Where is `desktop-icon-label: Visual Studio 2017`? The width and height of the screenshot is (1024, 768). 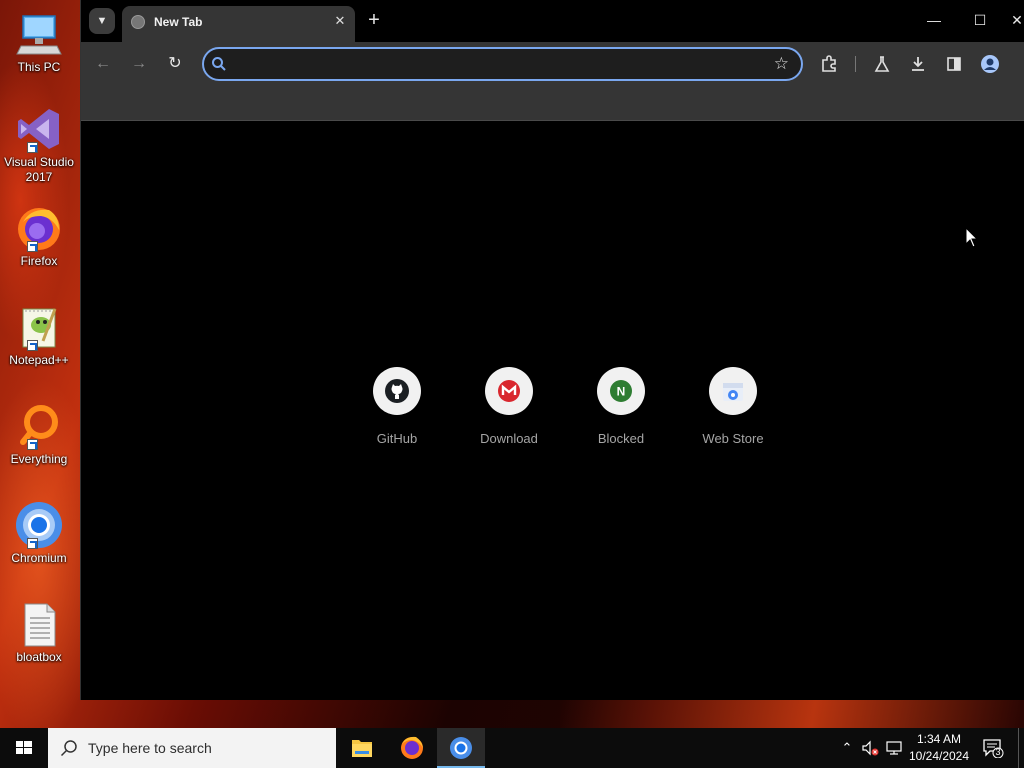 desktop-icon-label: Visual Studio 2017 is located at coordinates (39, 169).